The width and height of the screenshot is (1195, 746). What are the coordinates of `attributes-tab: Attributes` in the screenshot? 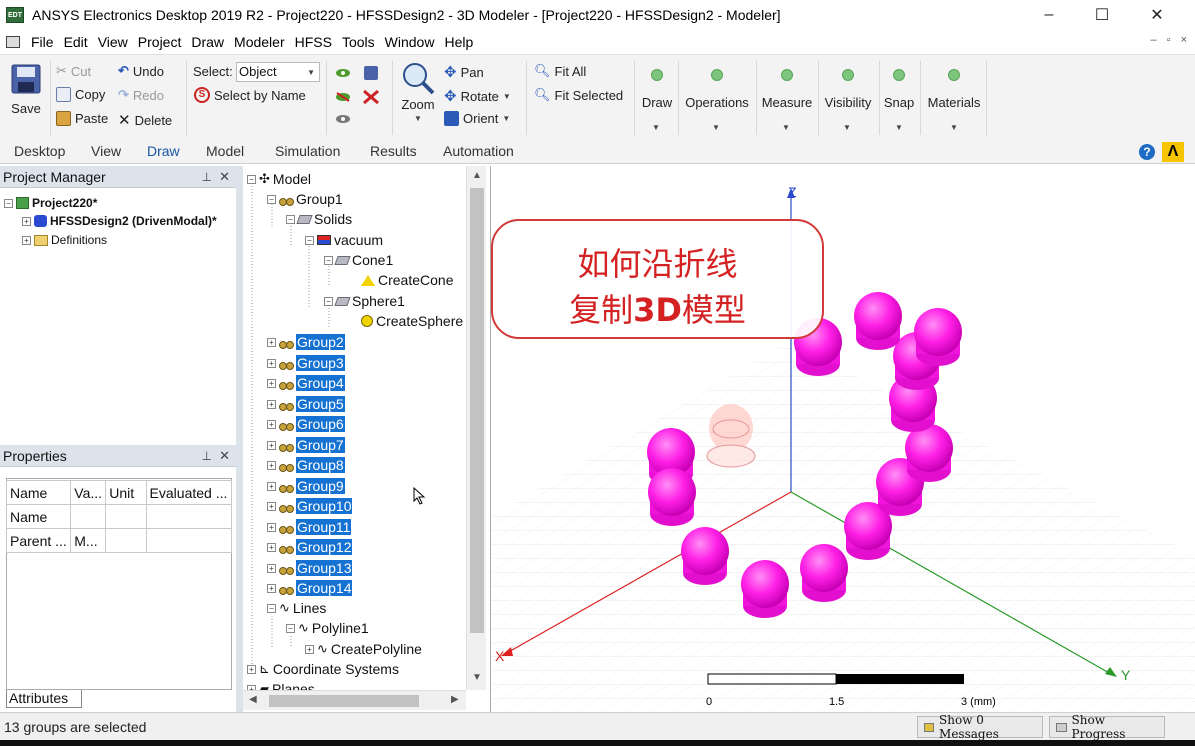 It's located at (44, 699).